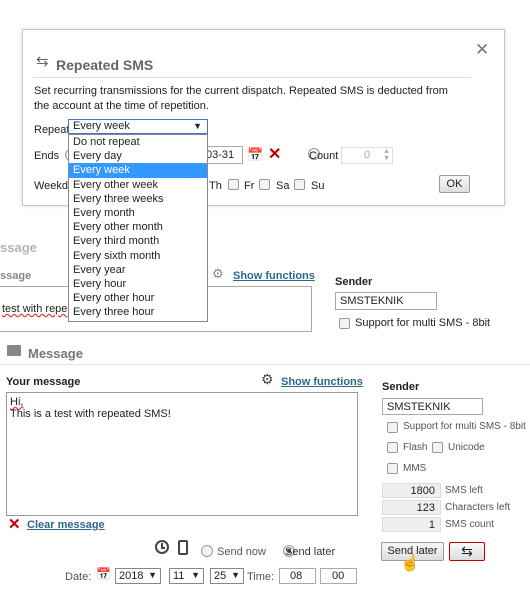  Describe the element at coordinates (14, 524) in the screenshot. I see `clear-icon: ✕` at that location.